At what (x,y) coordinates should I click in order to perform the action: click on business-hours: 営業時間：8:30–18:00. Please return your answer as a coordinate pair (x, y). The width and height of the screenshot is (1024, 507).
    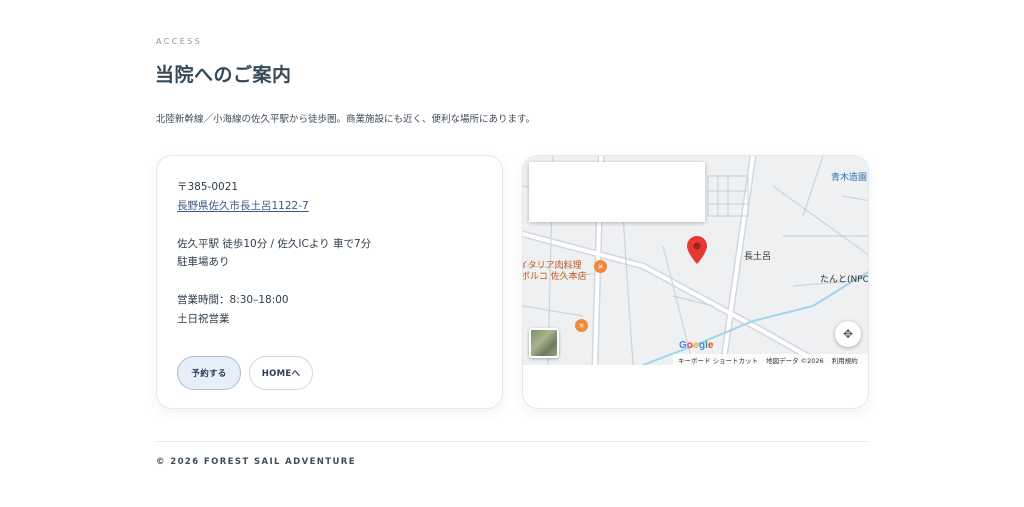
    Looking at the image, I should click on (233, 300).